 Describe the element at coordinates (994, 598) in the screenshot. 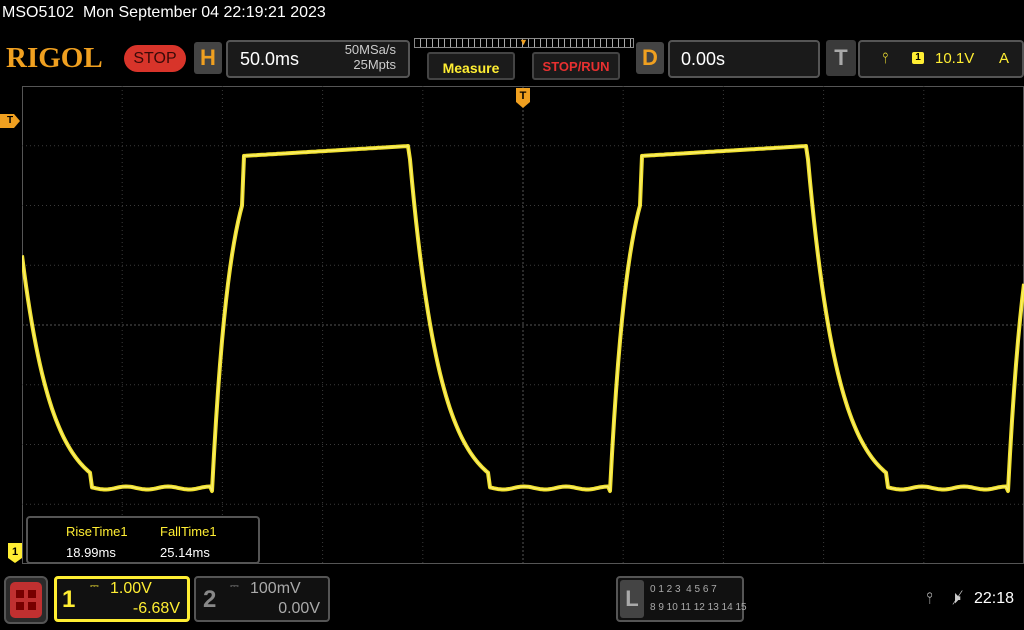

I see `system-clock: 22:18` at that location.